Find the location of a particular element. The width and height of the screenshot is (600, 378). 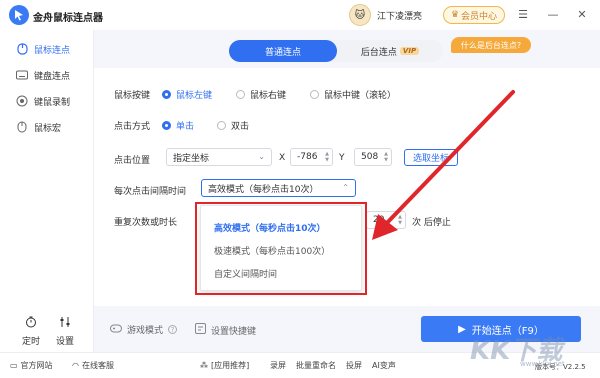

sidebar-item-keyboard-click: 键盘连点 is located at coordinates (47, 75).